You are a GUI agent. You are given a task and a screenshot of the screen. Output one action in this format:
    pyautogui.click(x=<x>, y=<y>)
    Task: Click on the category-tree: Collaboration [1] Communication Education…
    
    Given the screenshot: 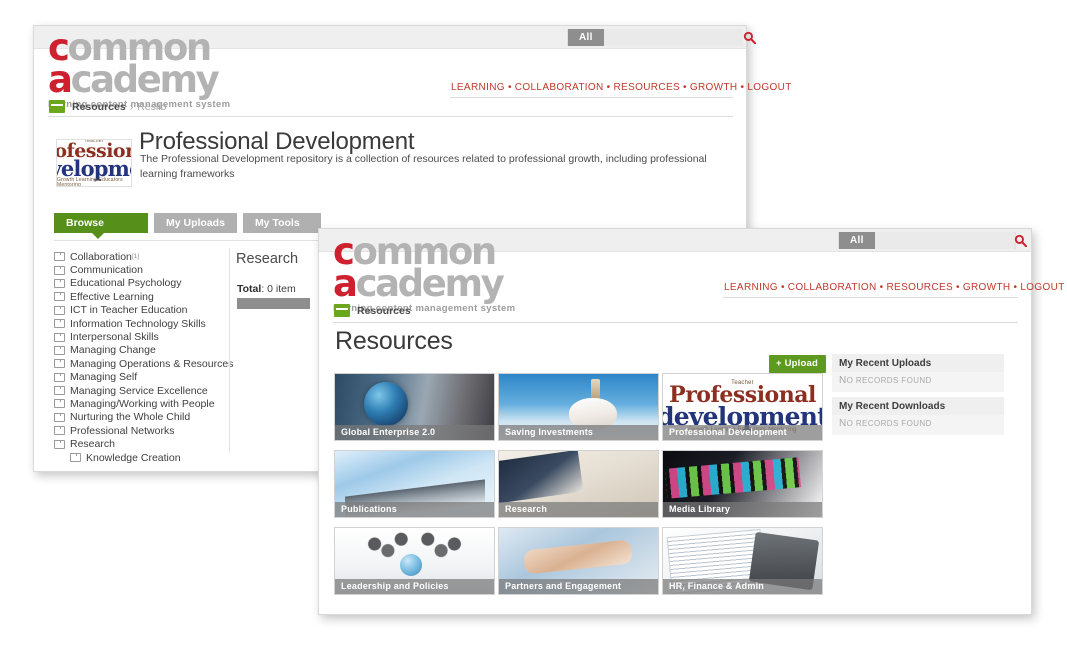 What is the action you would take?
    pyautogui.click(x=146, y=357)
    